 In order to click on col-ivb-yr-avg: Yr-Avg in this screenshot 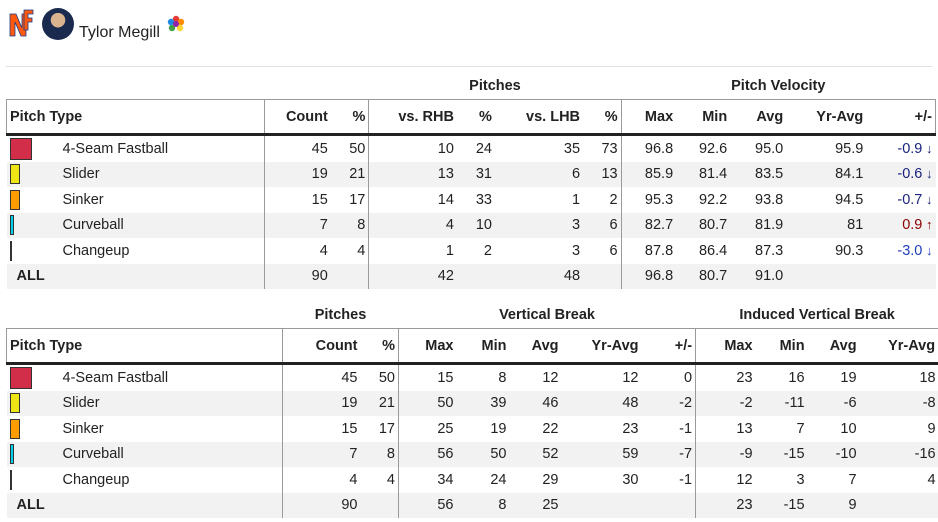, I will do `click(898, 346)`.